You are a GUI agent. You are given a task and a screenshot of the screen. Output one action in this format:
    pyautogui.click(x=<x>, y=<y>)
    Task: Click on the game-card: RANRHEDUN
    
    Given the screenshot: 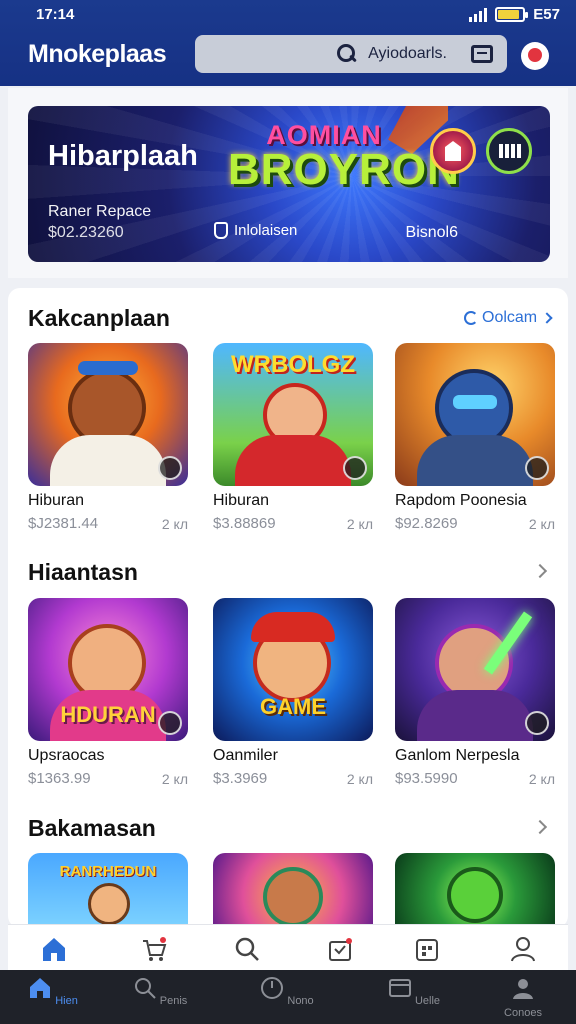 What is the action you would take?
    pyautogui.click(x=108, y=888)
    